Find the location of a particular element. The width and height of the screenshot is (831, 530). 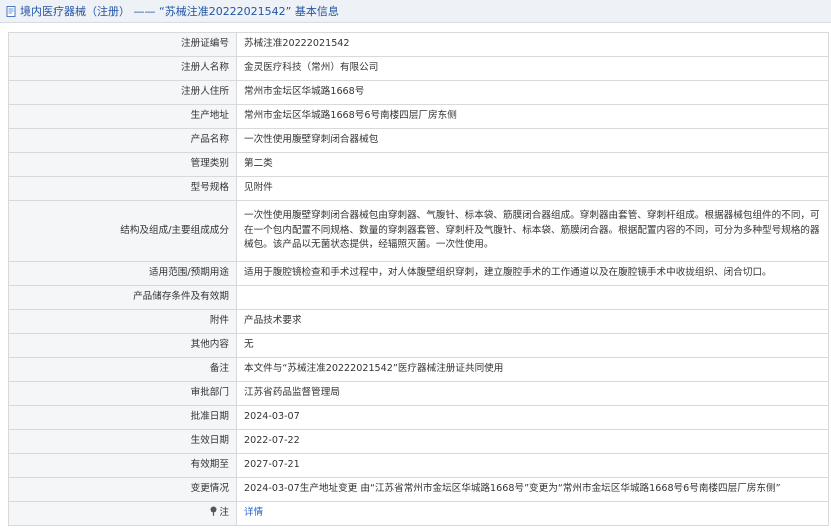

row-label: 其他内容 is located at coordinates (122, 345).